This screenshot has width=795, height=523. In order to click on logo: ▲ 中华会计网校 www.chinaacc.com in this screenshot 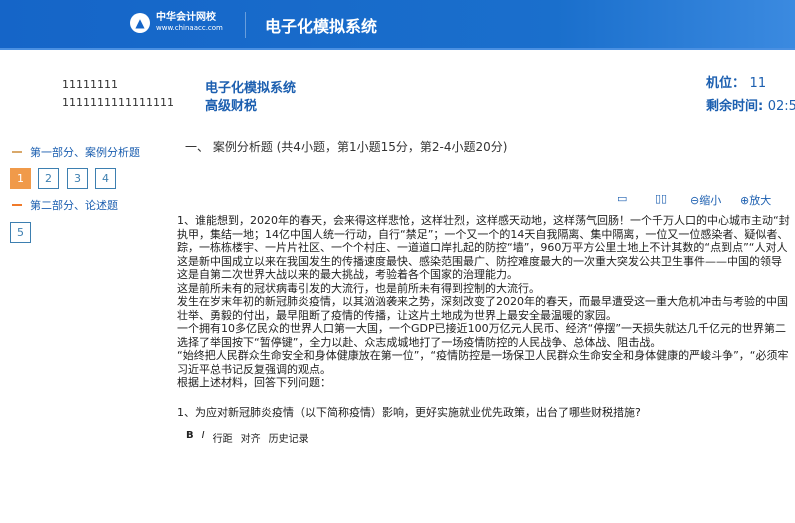, I will do `click(176, 22)`.